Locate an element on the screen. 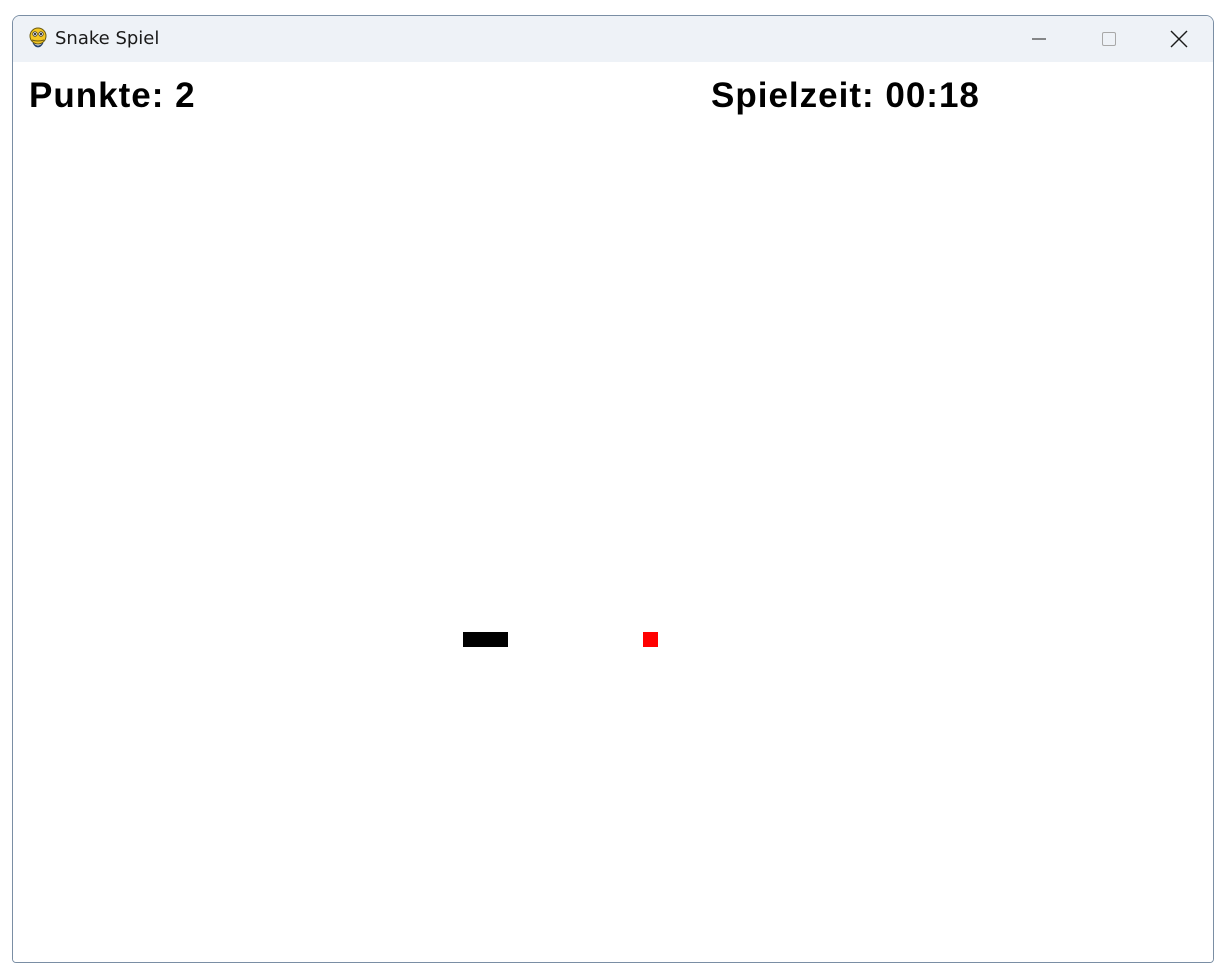 This screenshot has width=1226, height=977. close-button is located at coordinates (1178, 39).